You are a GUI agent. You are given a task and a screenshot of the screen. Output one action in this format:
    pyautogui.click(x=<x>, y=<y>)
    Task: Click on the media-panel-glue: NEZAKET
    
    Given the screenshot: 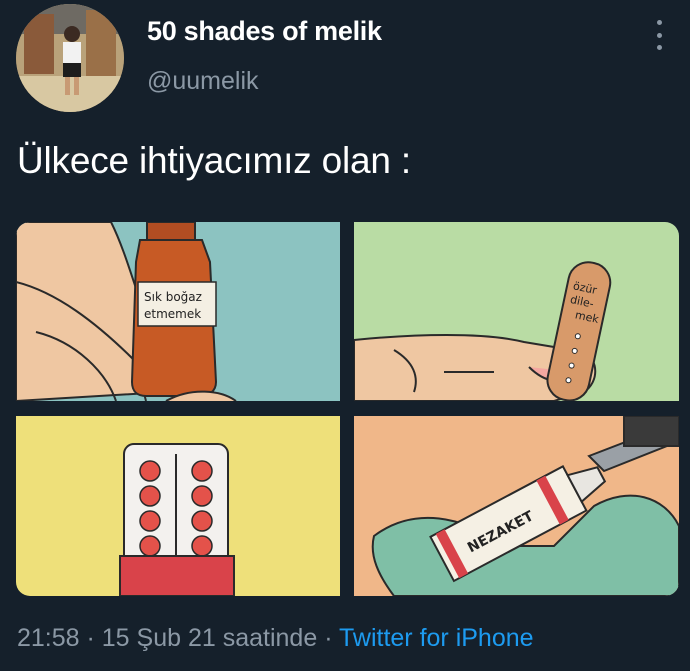 What is the action you would take?
    pyautogui.click(x=516, y=506)
    